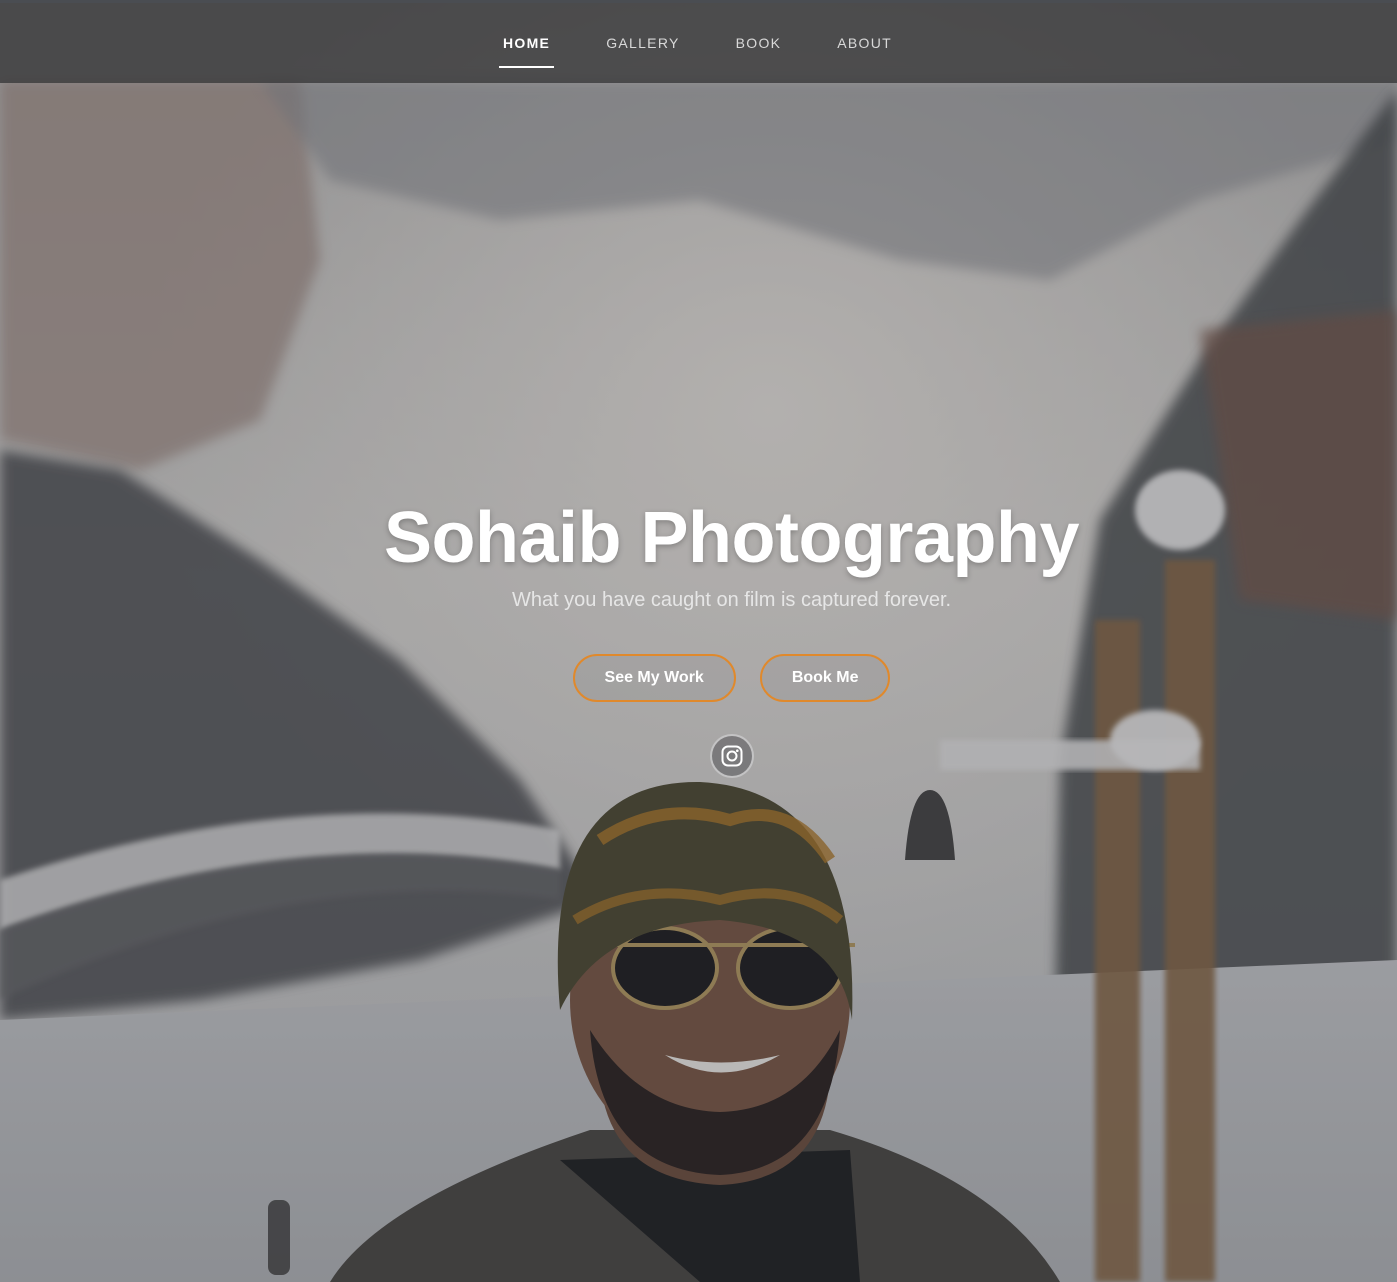 The height and width of the screenshot is (1282, 1397). Describe the element at coordinates (642, 43) in the screenshot. I see `nav-item-gallery: GALLERY` at that location.